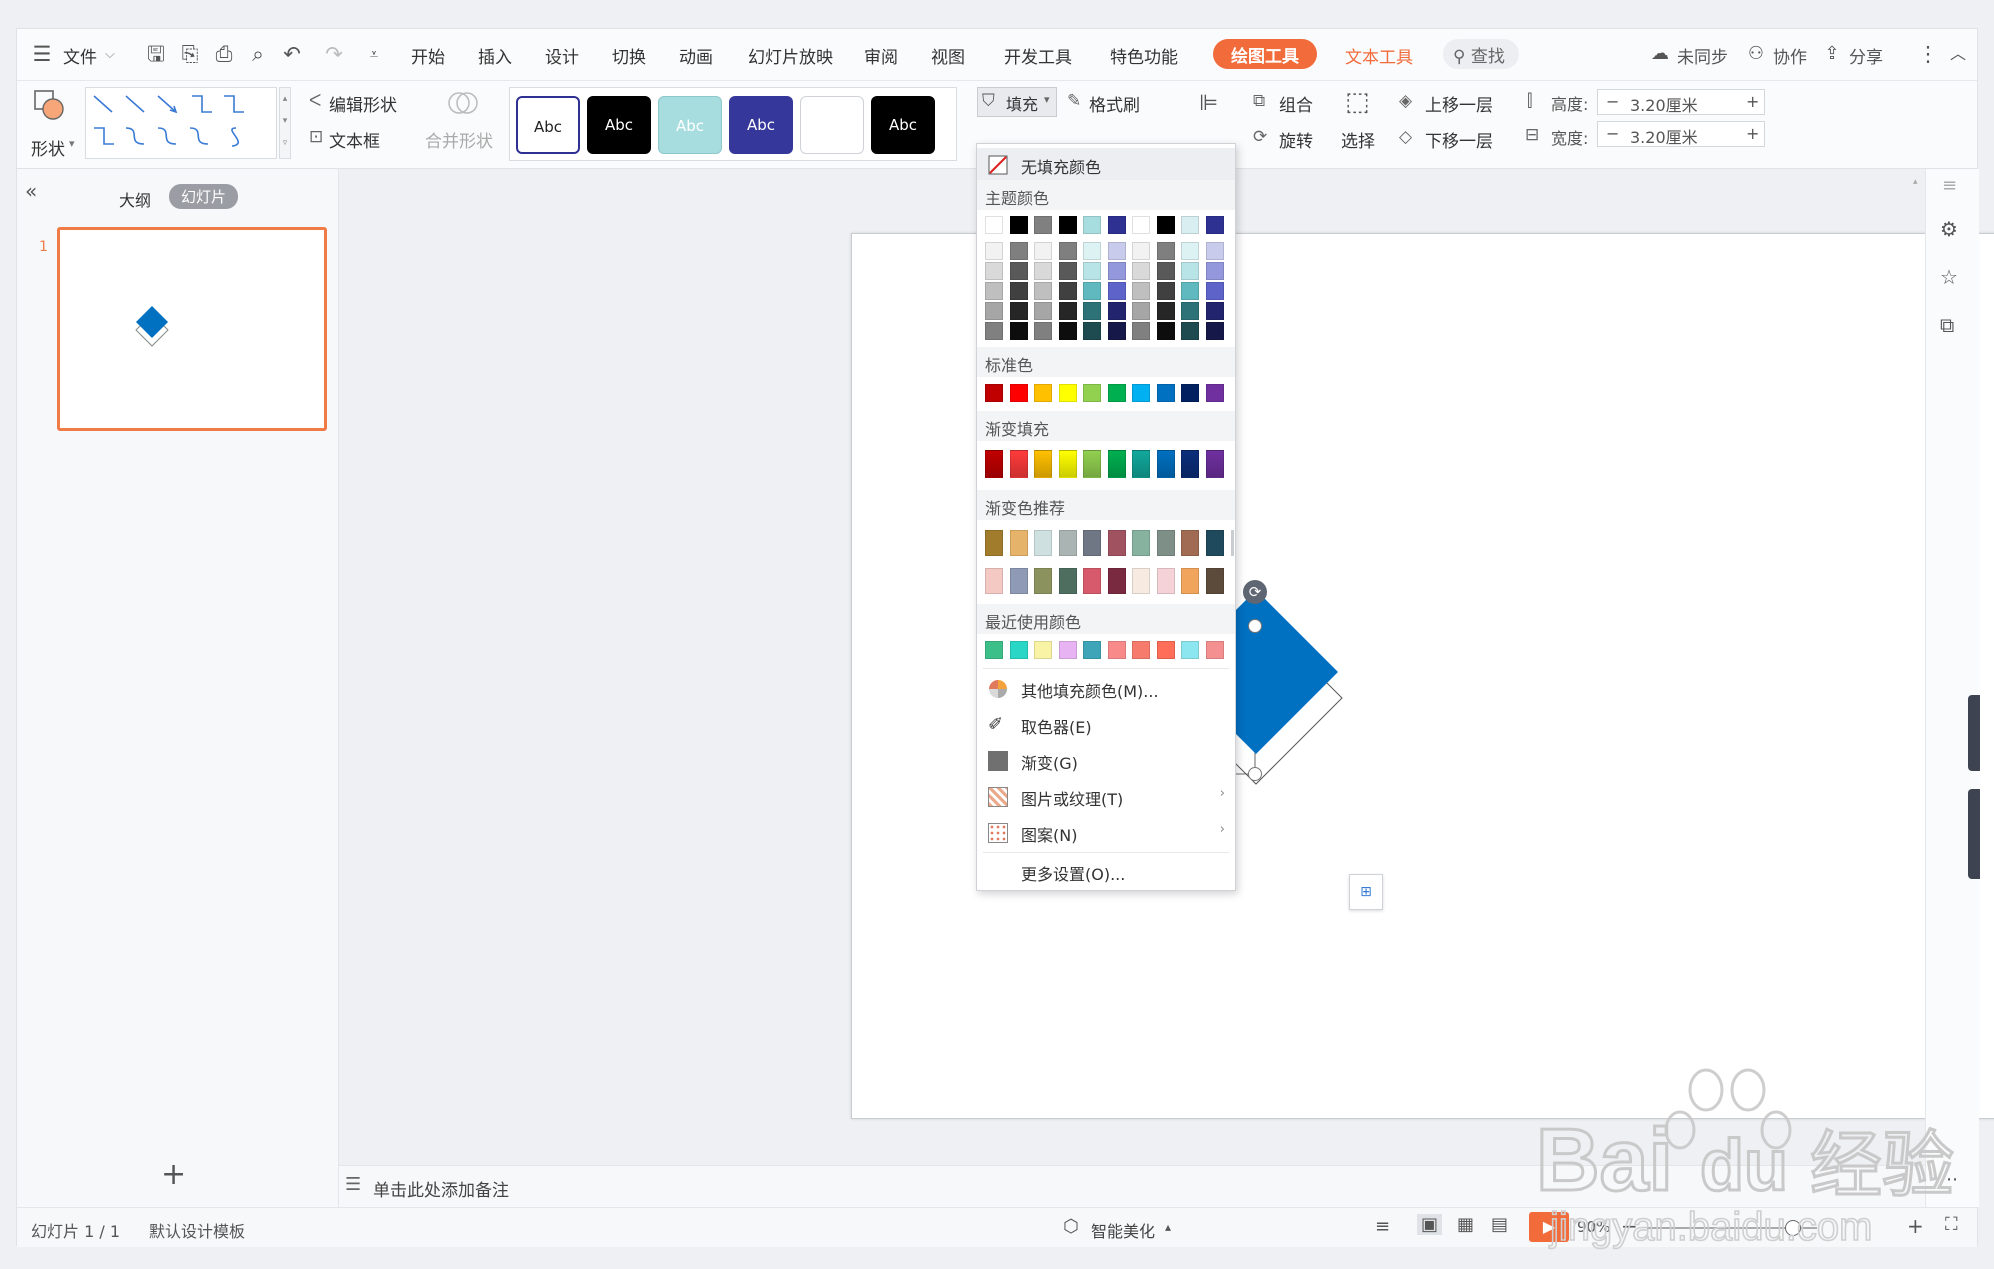 The image size is (1994, 1269). Describe the element at coordinates (1949, 229) in the screenshot. I see `properties-icon: ⚙` at that location.